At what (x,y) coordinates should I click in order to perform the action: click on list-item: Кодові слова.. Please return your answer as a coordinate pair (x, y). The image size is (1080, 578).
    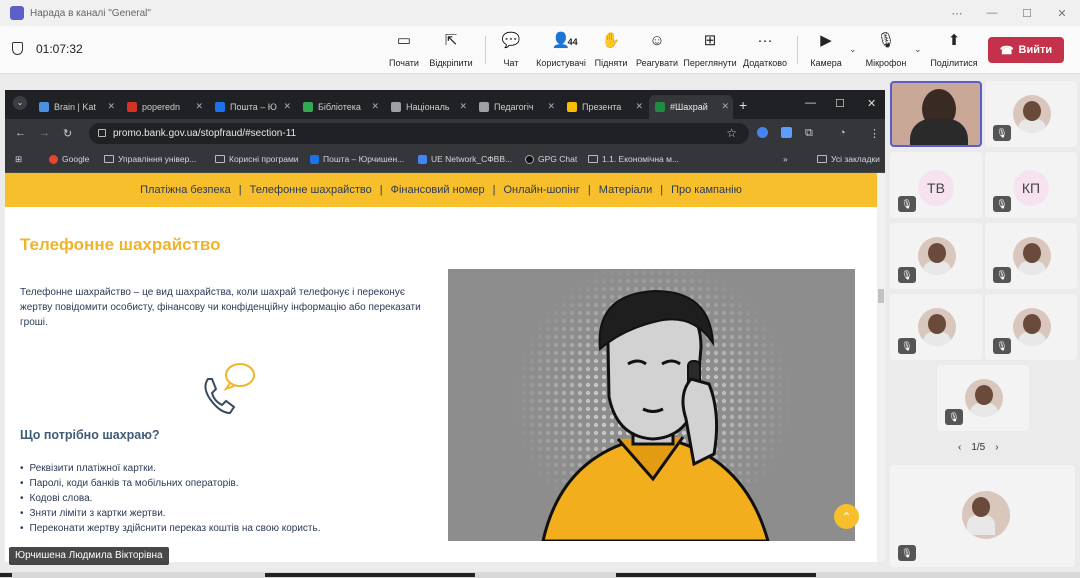
    Looking at the image, I should click on (170, 498).